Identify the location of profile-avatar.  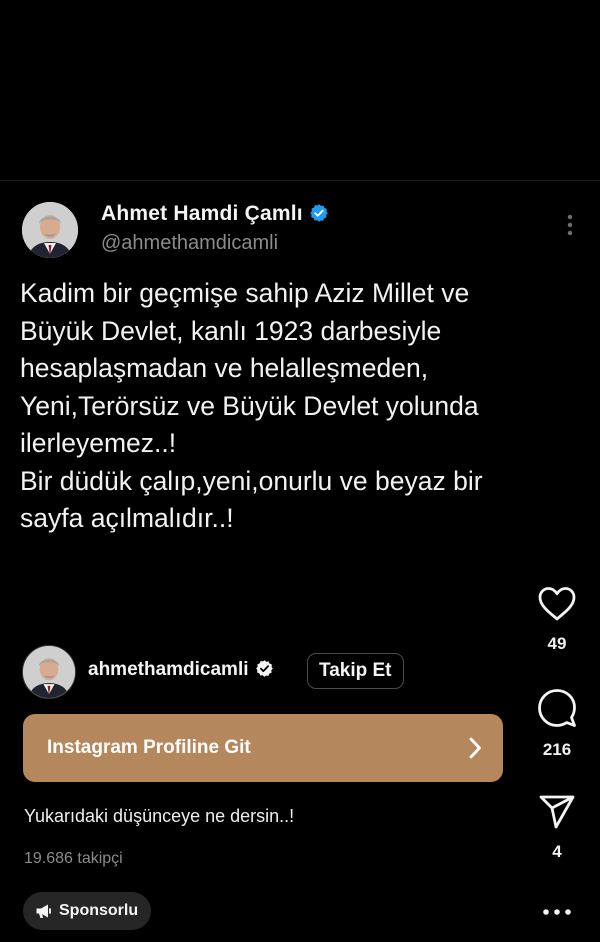
(49, 672).